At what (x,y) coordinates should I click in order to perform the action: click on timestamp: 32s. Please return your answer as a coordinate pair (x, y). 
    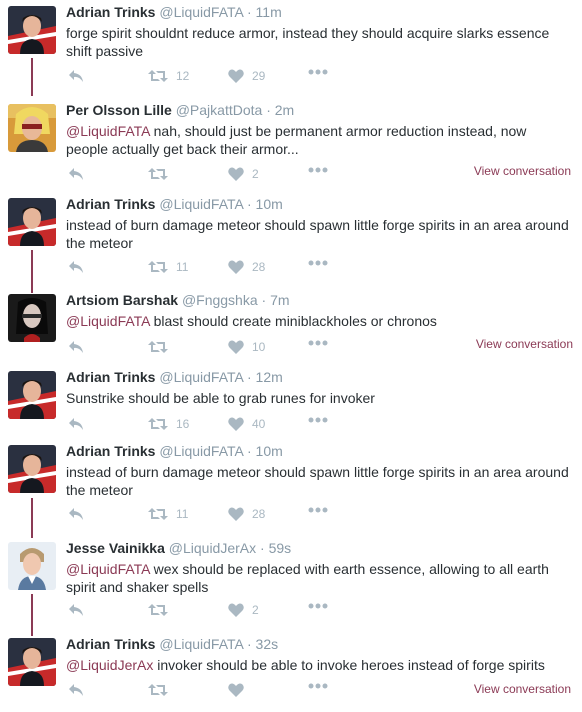
    Looking at the image, I should click on (267, 644).